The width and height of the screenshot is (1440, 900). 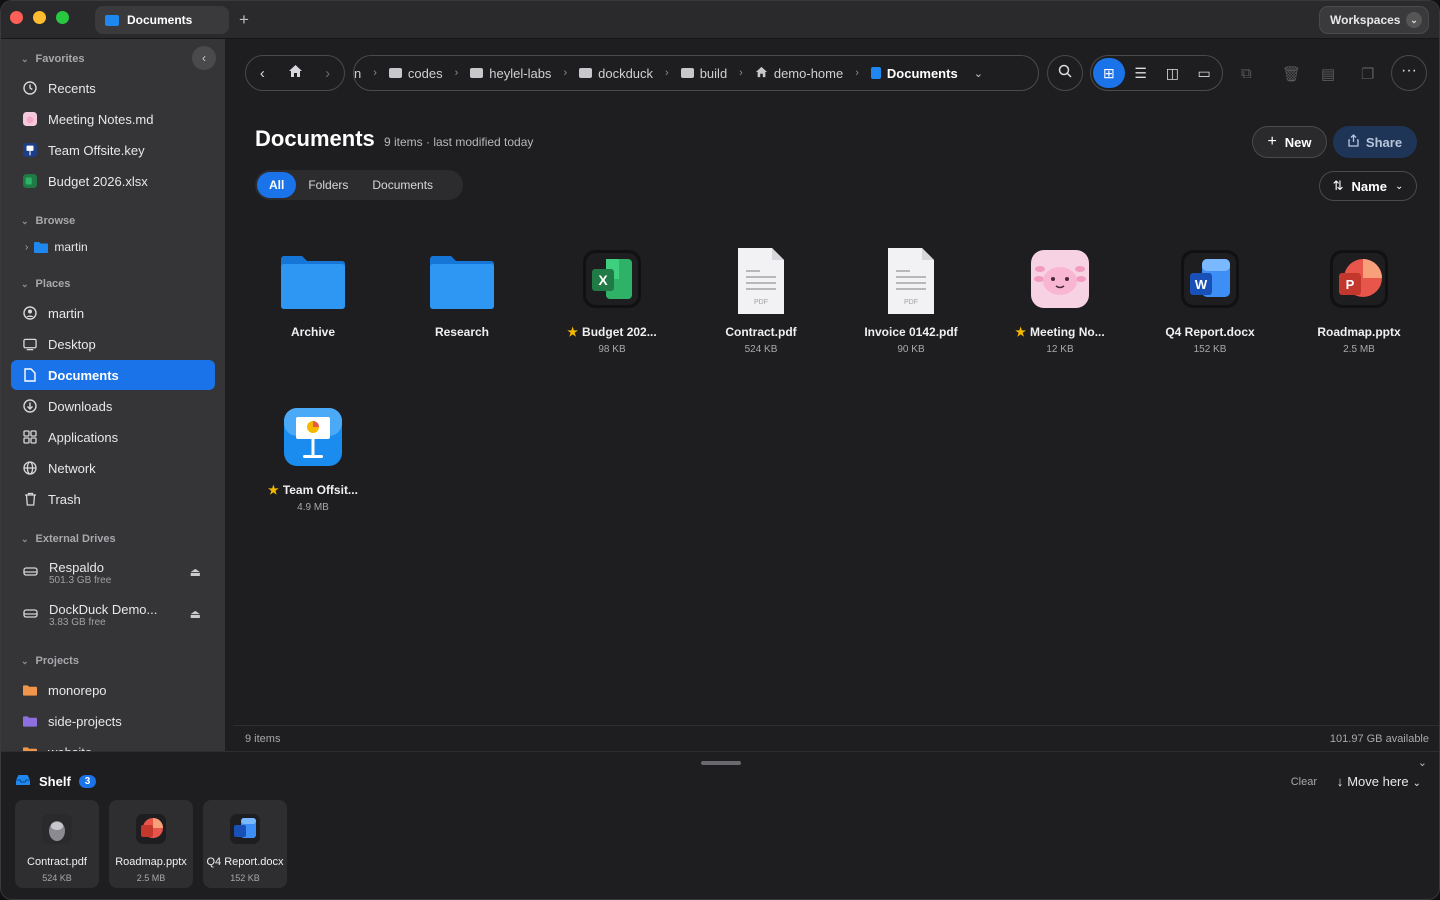 I want to click on trash-icon: 🗑, so click(x=1291, y=74).